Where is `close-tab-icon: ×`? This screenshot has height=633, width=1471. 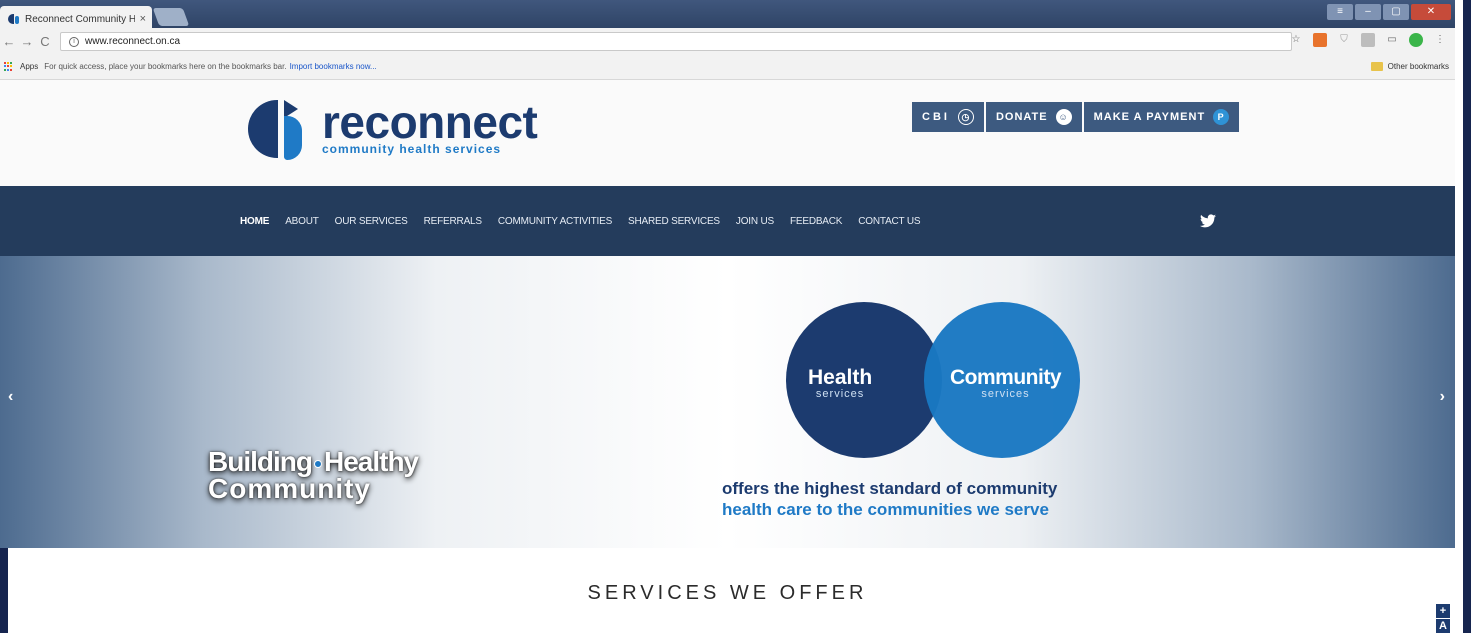 close-tab-icon: × is located at coordinates (143, 19).